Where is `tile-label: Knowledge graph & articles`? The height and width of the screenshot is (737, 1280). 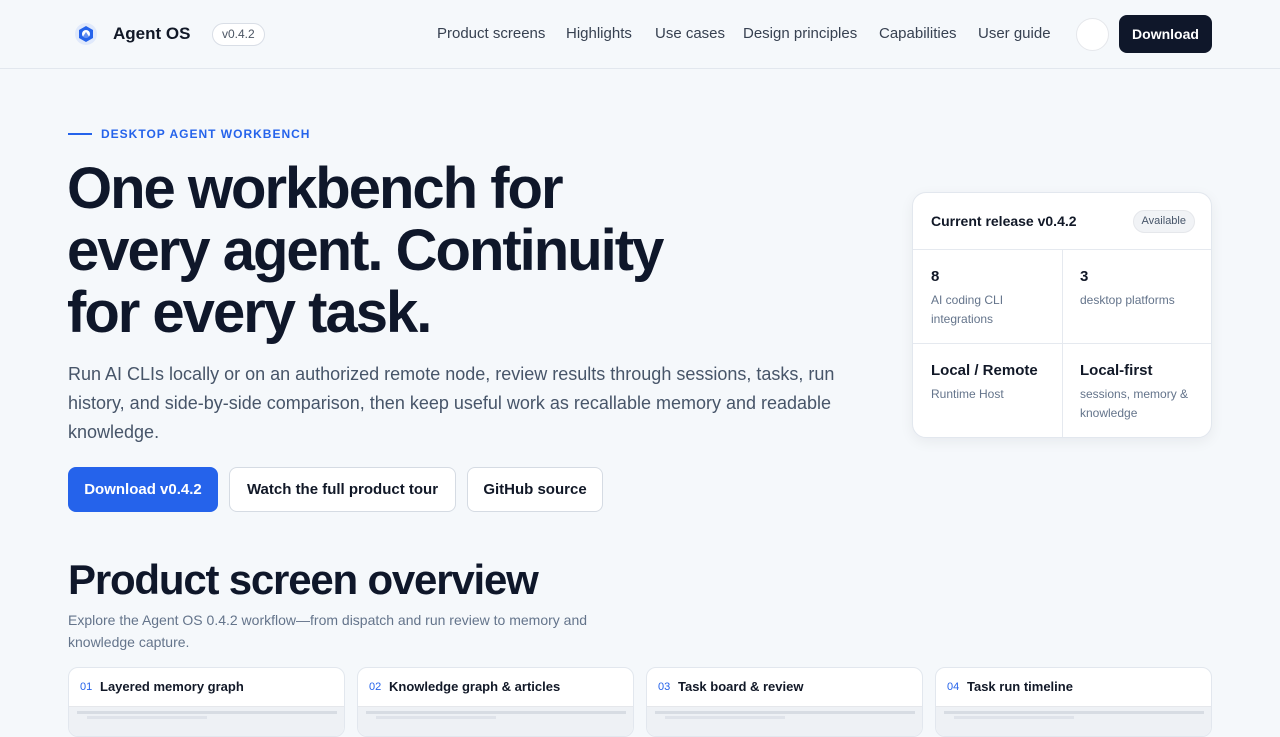
tile-label: Knowledge graph & articles is located at coordinates (475, 686).